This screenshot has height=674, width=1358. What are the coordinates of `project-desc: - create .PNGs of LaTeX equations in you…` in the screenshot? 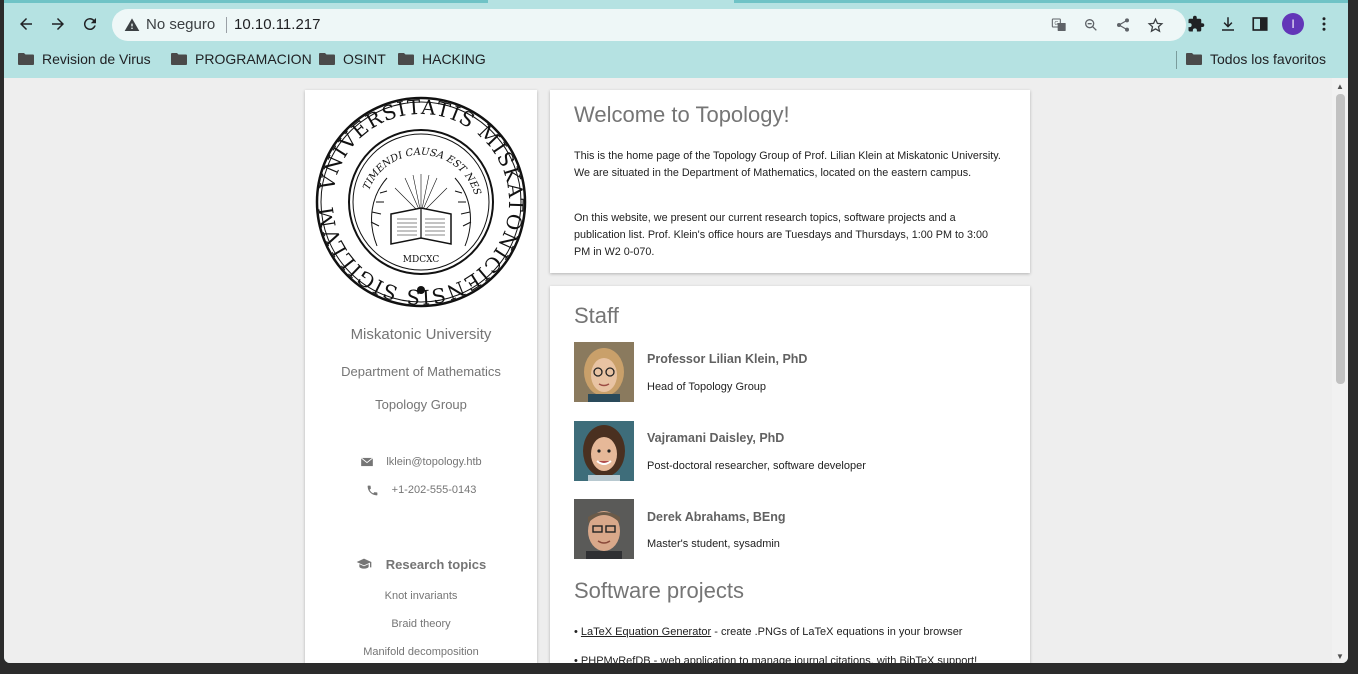 It's located at (837, 632).